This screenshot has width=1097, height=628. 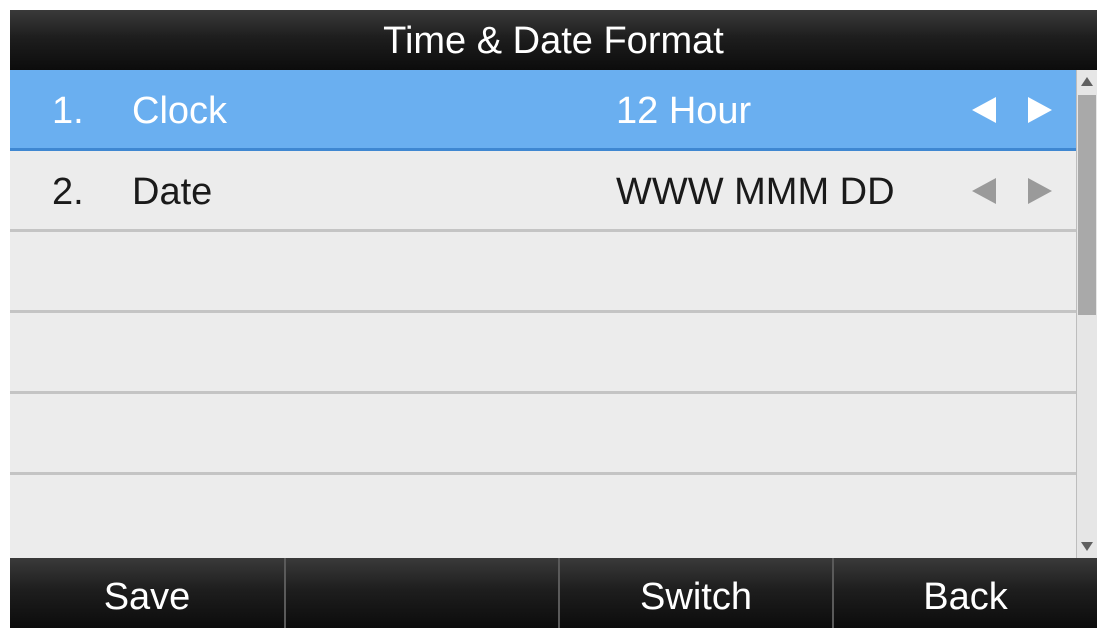 I want to click on scrollbar, so click(x=1086, y=314).